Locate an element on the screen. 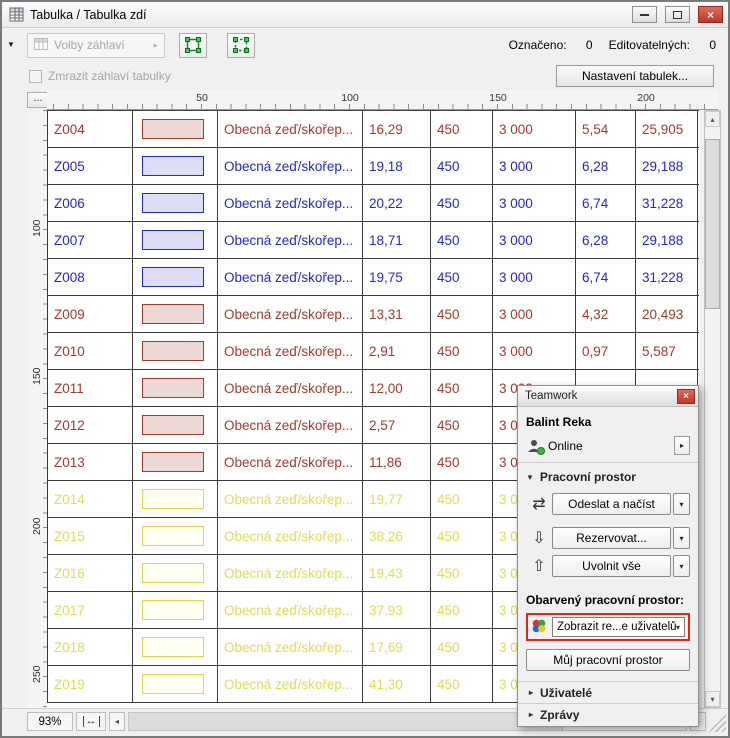  cell-length: 37,93 is located at coordinates (397, 610).